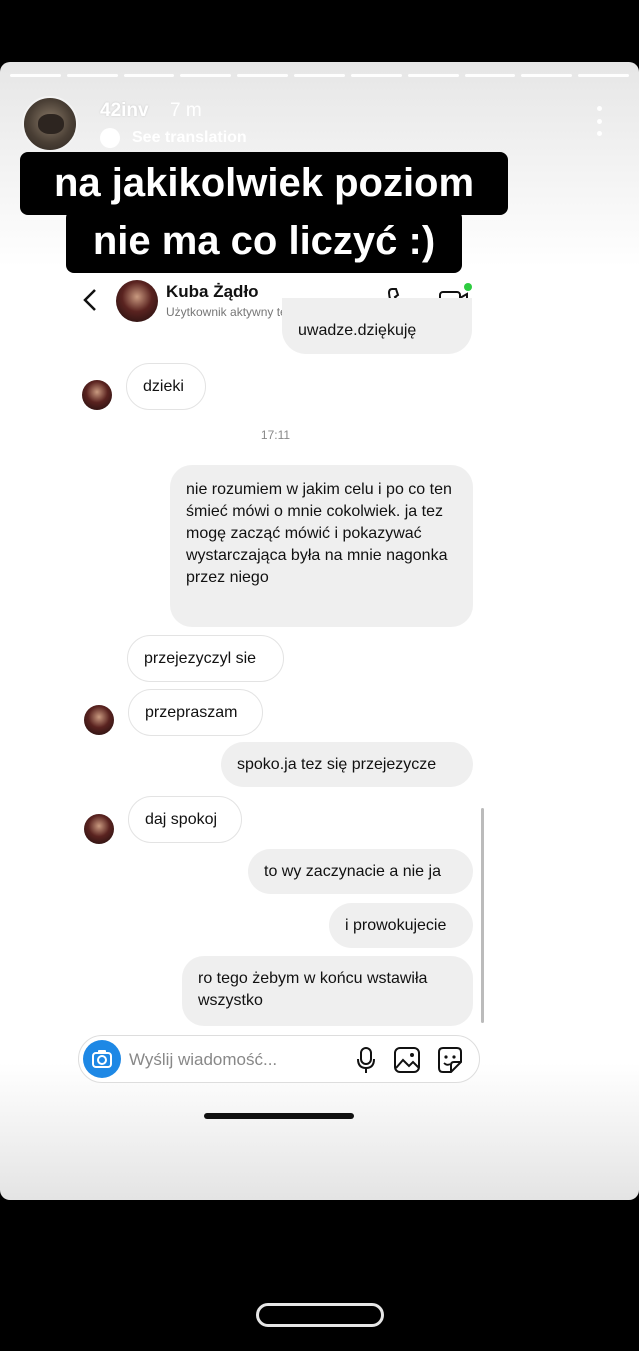 The width and height of the screenshot is (639, 1351). I want to click on message-bubble-outgoing: to wy zaczynacie a nie ja, so click(360, 871).